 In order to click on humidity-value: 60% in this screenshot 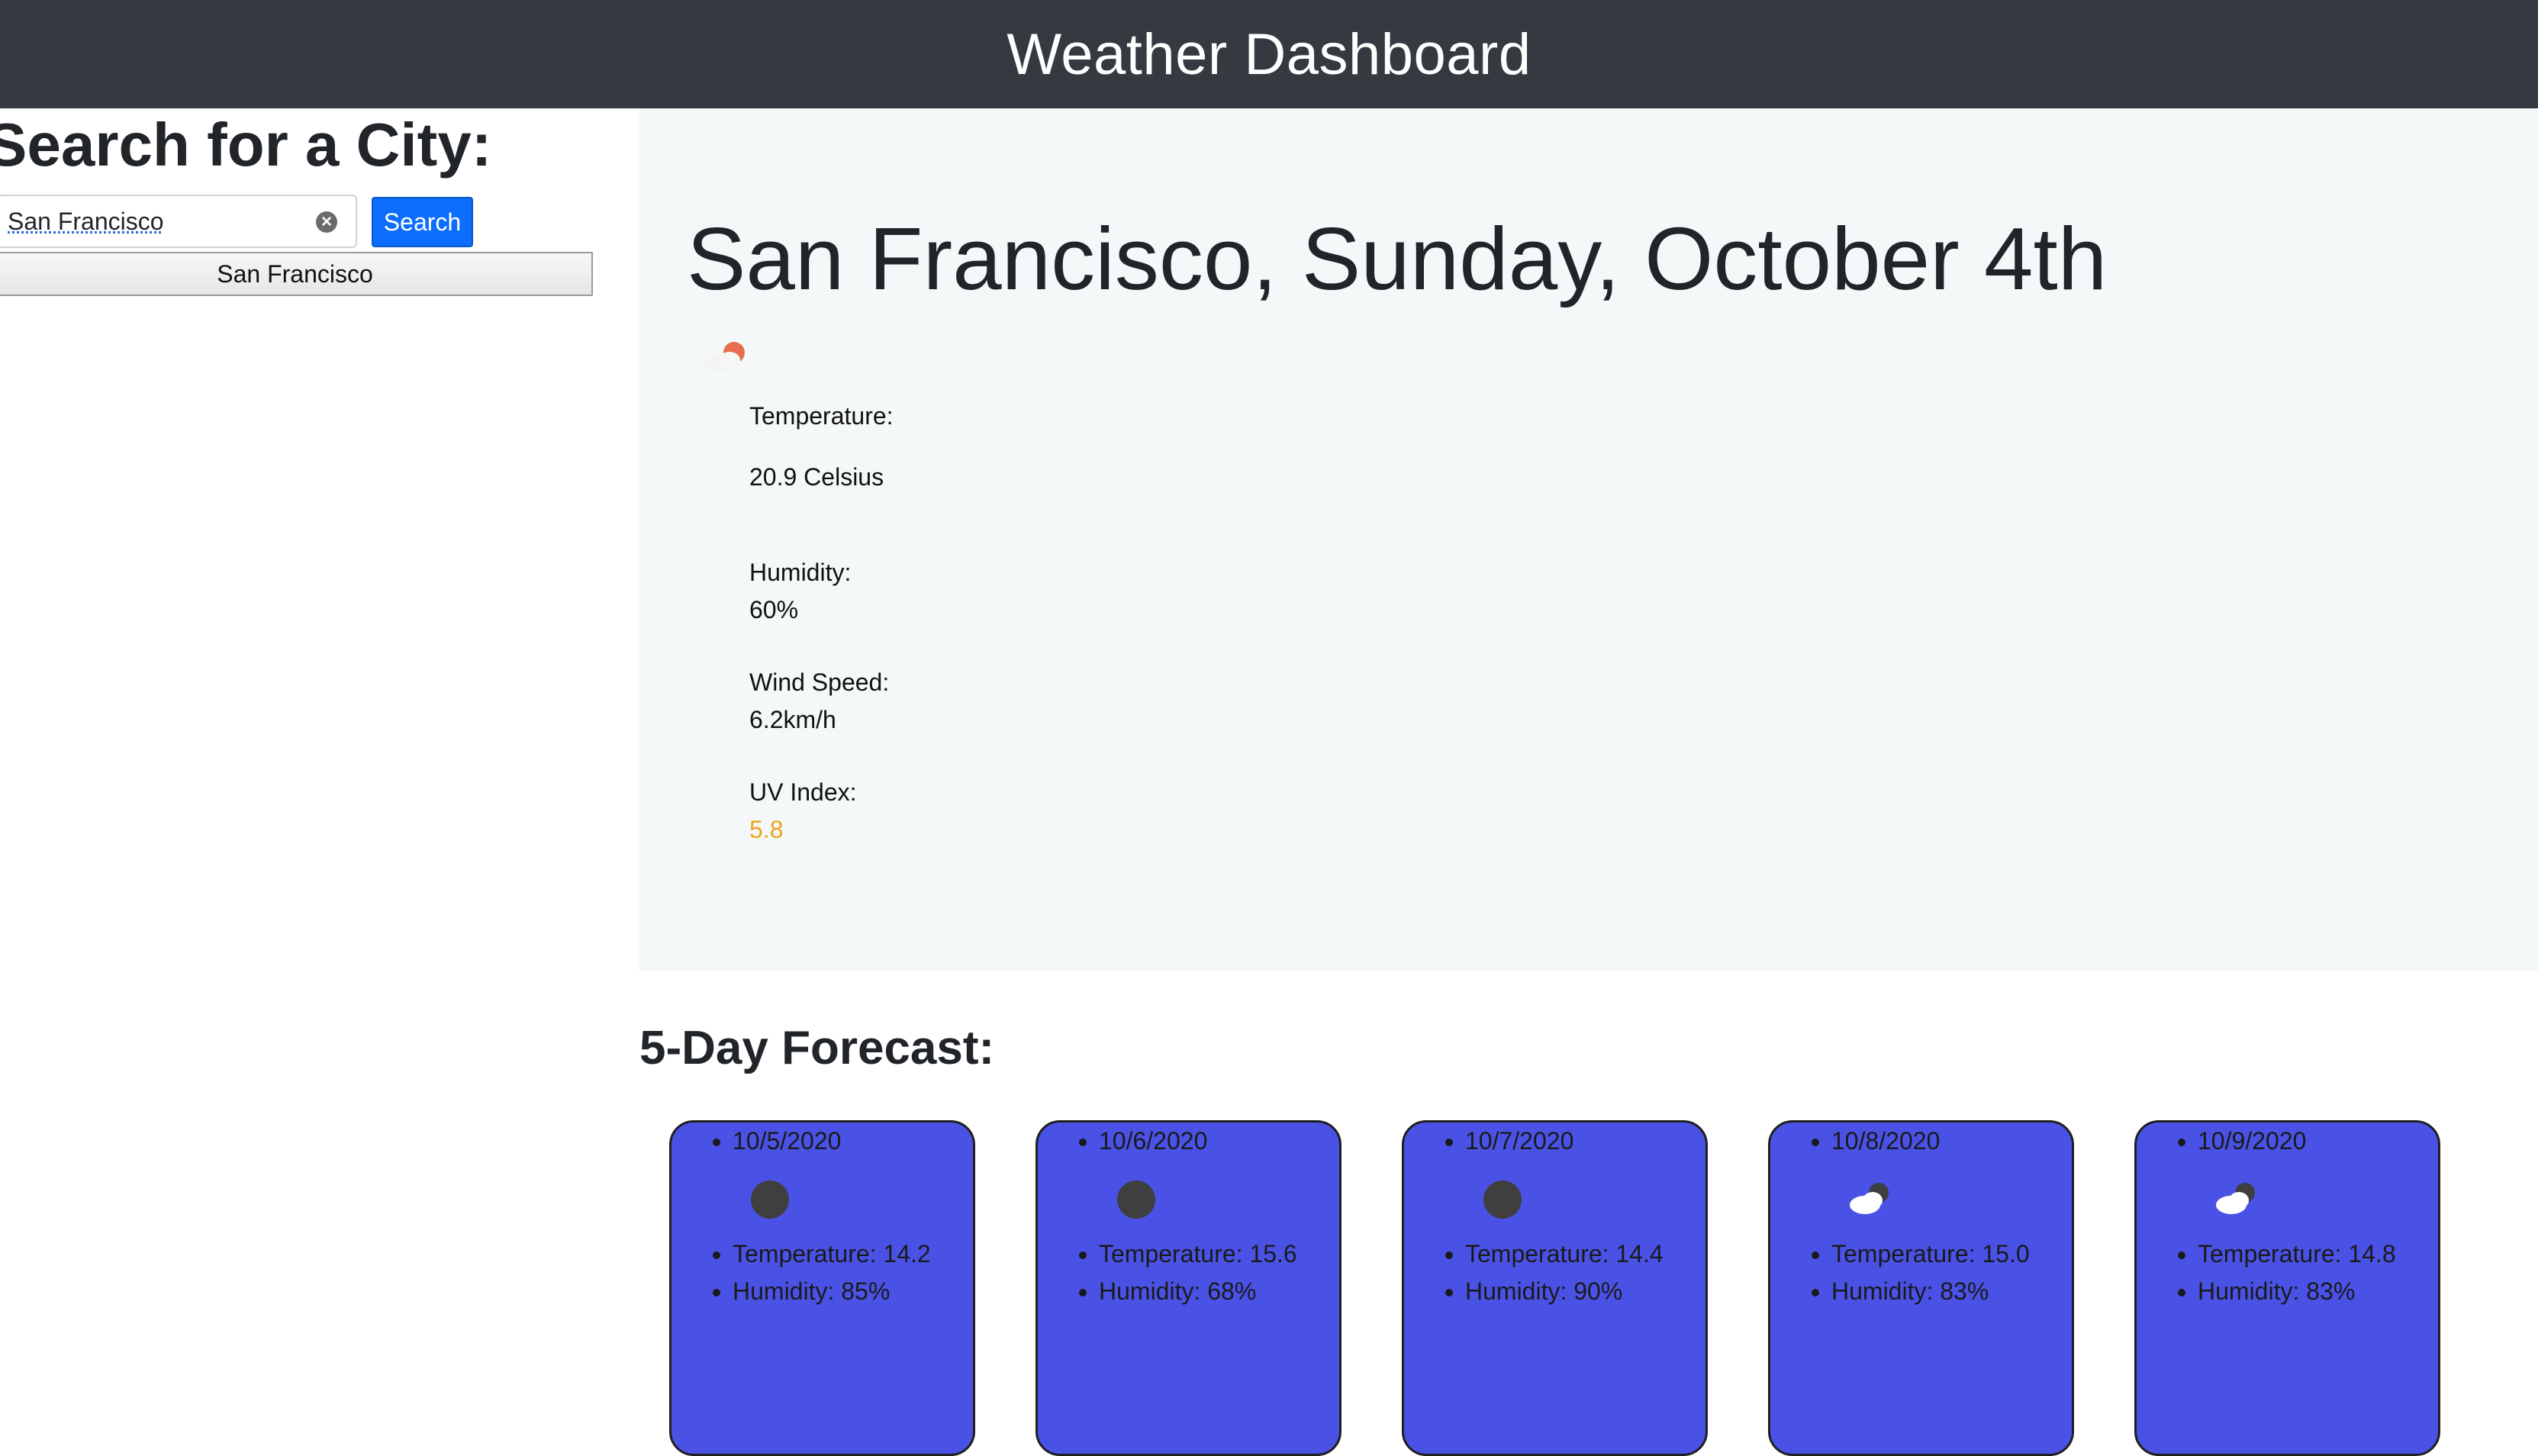, I will do `click(774, 609)`.